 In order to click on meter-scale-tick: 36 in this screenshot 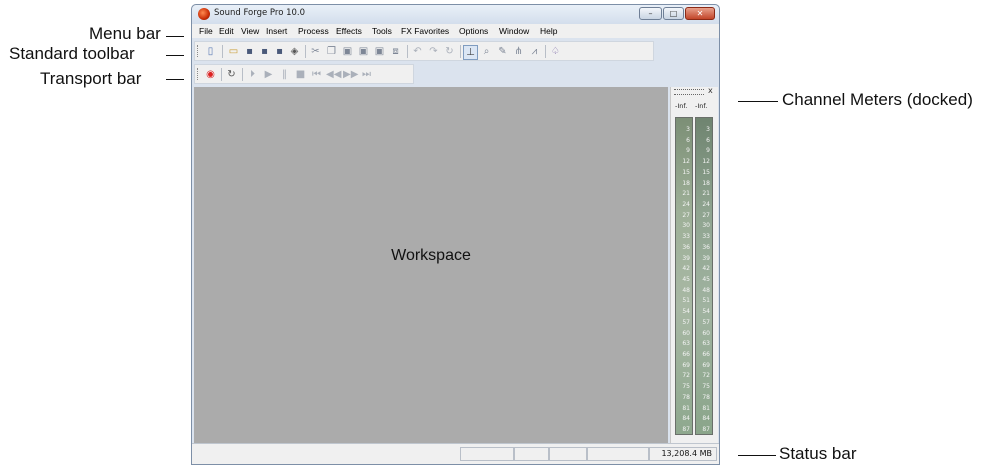, I will do `click(686, 247)`.